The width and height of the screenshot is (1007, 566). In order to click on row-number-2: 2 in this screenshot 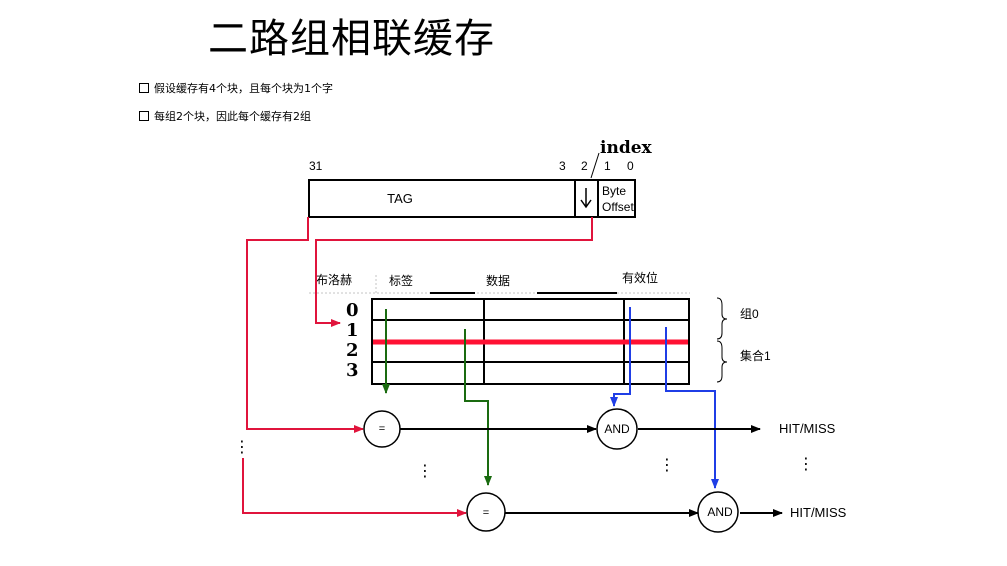, I will do `click(352, 350)`.